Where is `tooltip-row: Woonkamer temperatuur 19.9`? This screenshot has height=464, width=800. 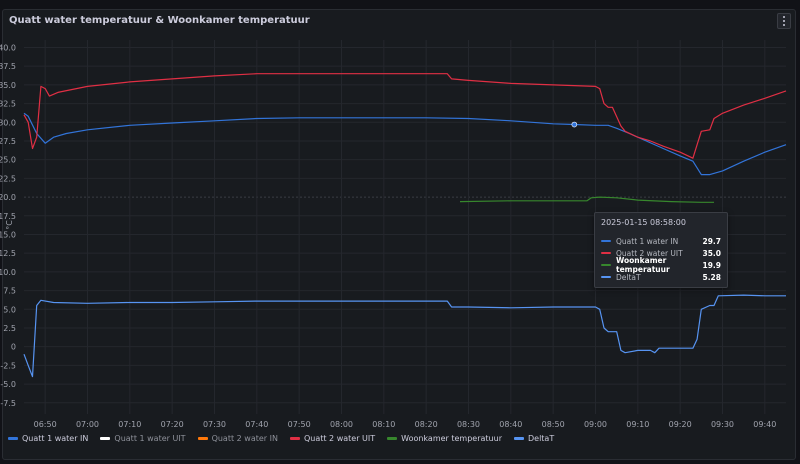
tooltip-row: Woonkamer temperatuur 19.9 is located at coordinates (661, 265).